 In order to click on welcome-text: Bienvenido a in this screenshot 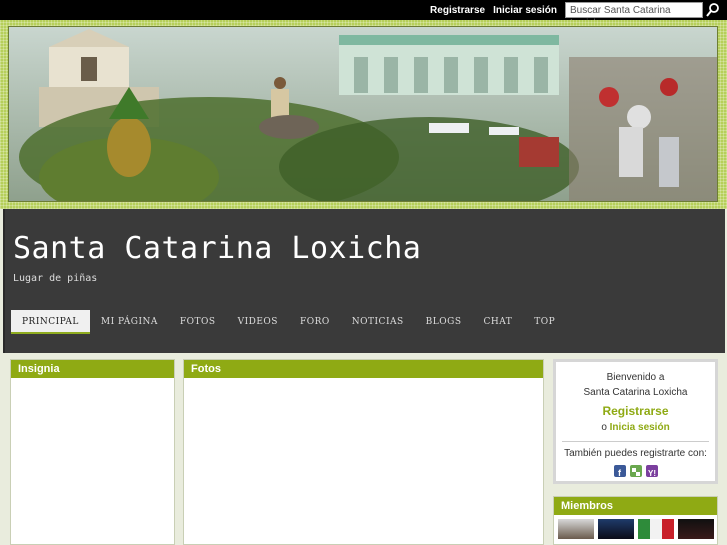, I will do `click(635, 377)`.